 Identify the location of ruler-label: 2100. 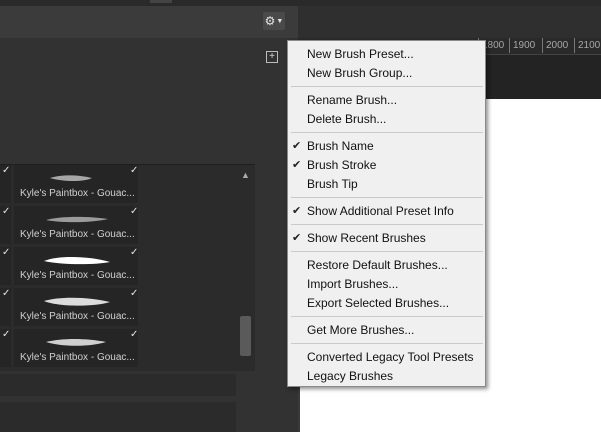
(589, 45).